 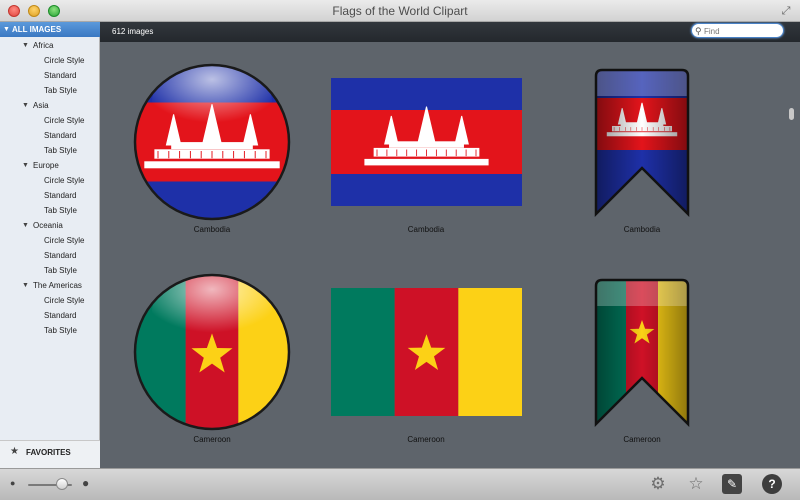 I want to click on sidebar-region: ▼ Asia, so click(x=50, y=105).